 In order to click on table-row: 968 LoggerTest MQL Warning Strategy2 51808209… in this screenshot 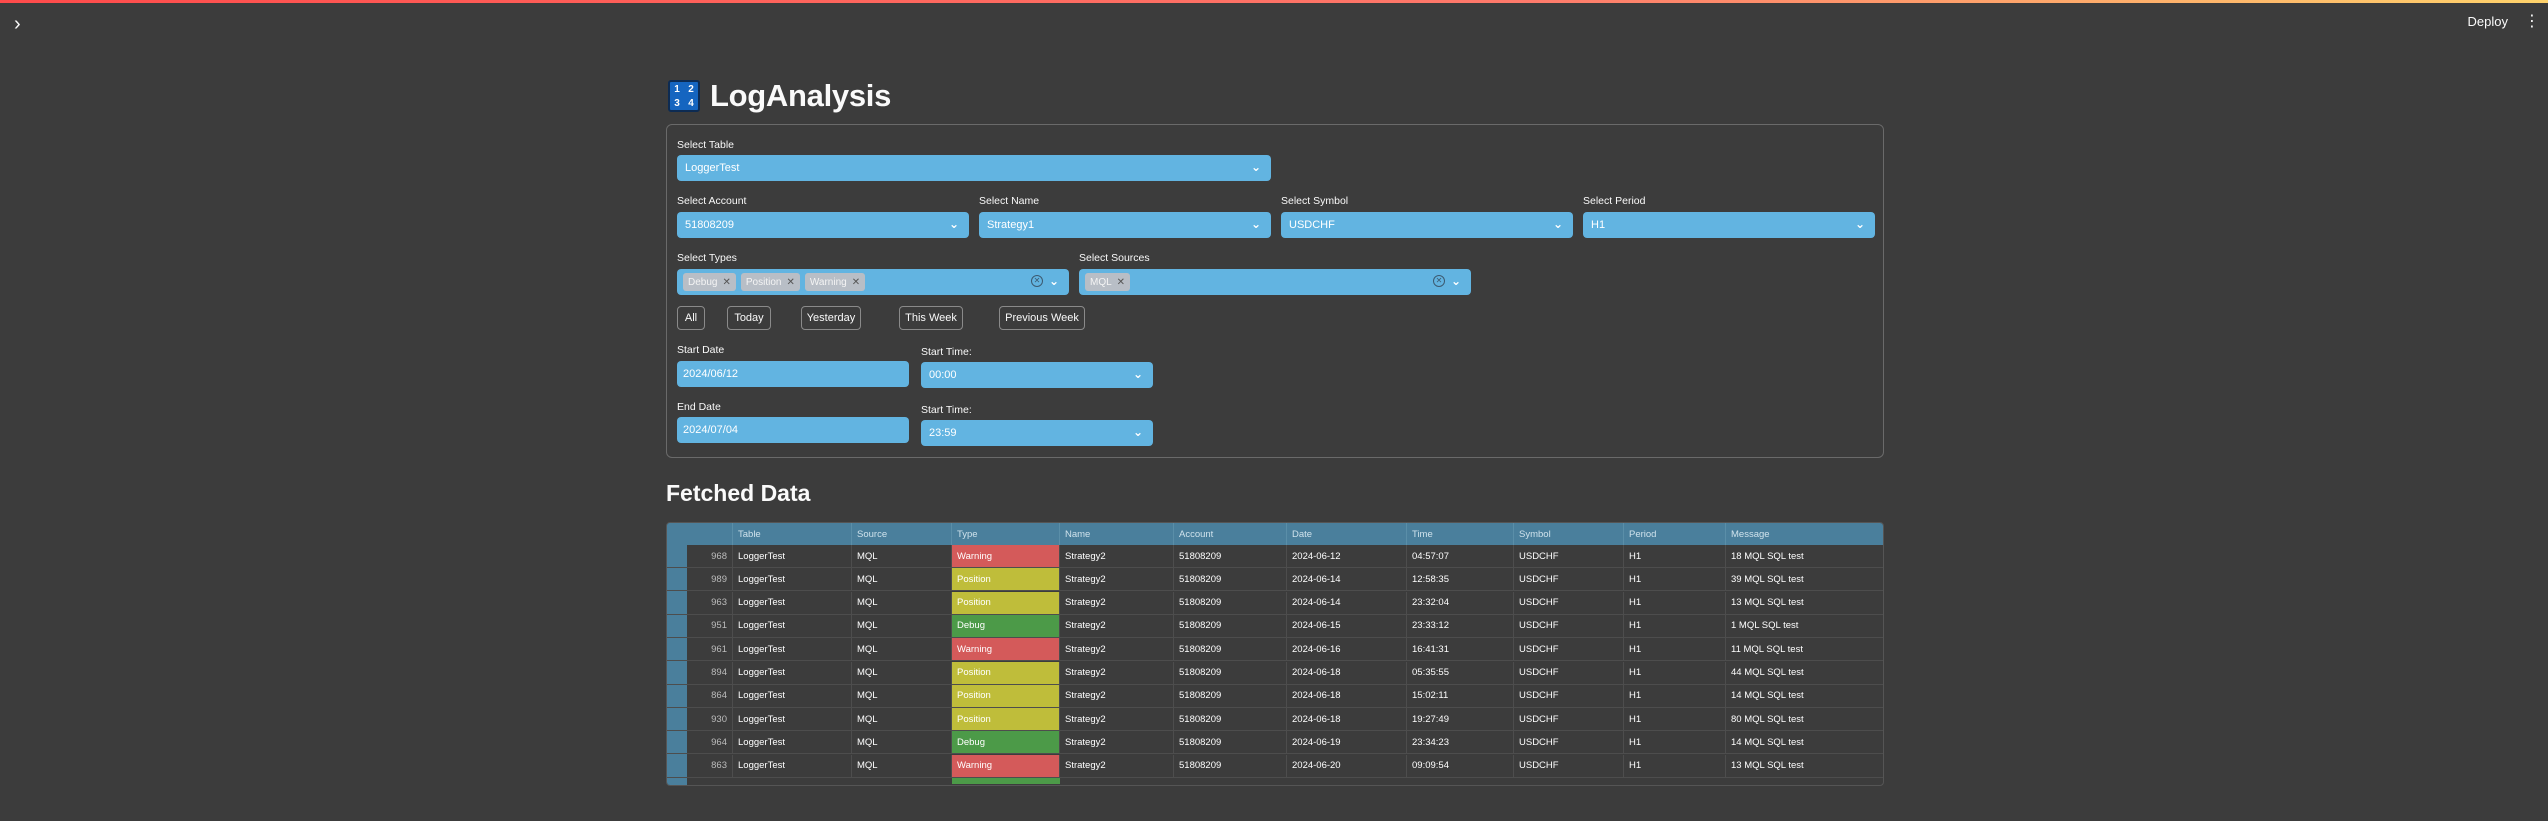, I will do `click(1275, 556)`.